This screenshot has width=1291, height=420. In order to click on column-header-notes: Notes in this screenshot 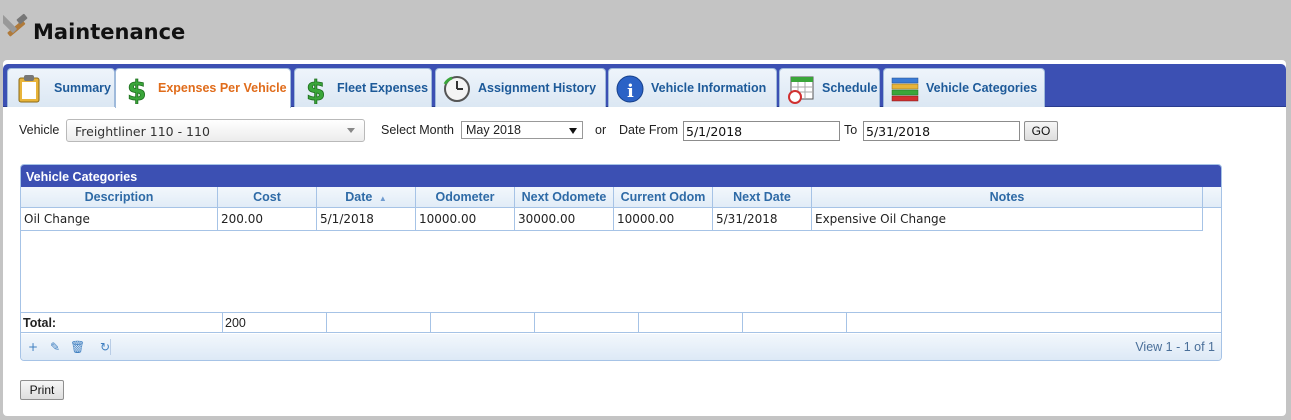, I will do `click(1007, 197)`.